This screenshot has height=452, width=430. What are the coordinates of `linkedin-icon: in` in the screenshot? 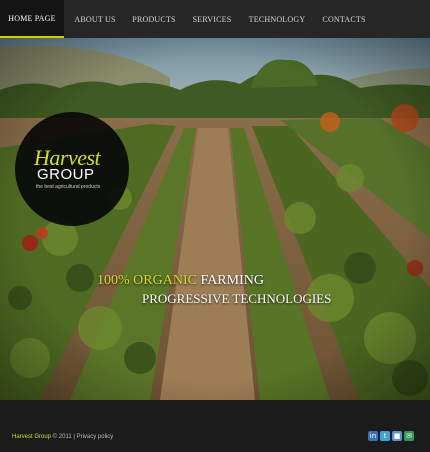 It's located at (373, 436).